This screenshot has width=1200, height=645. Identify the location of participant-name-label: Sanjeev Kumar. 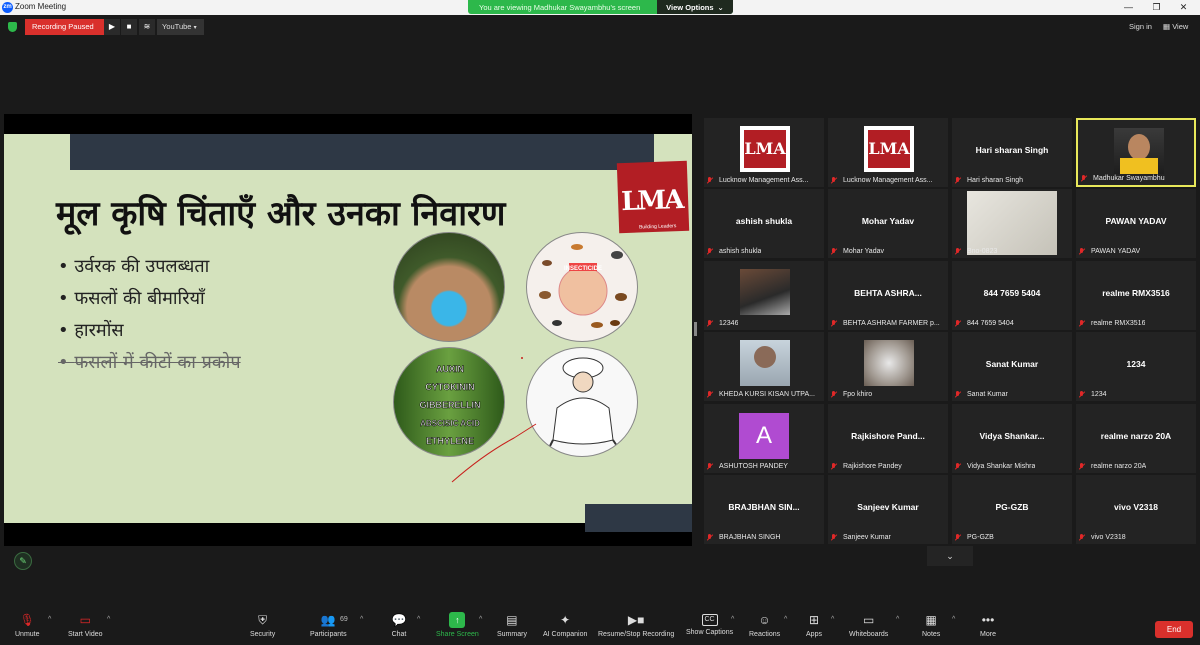
(861, 537).